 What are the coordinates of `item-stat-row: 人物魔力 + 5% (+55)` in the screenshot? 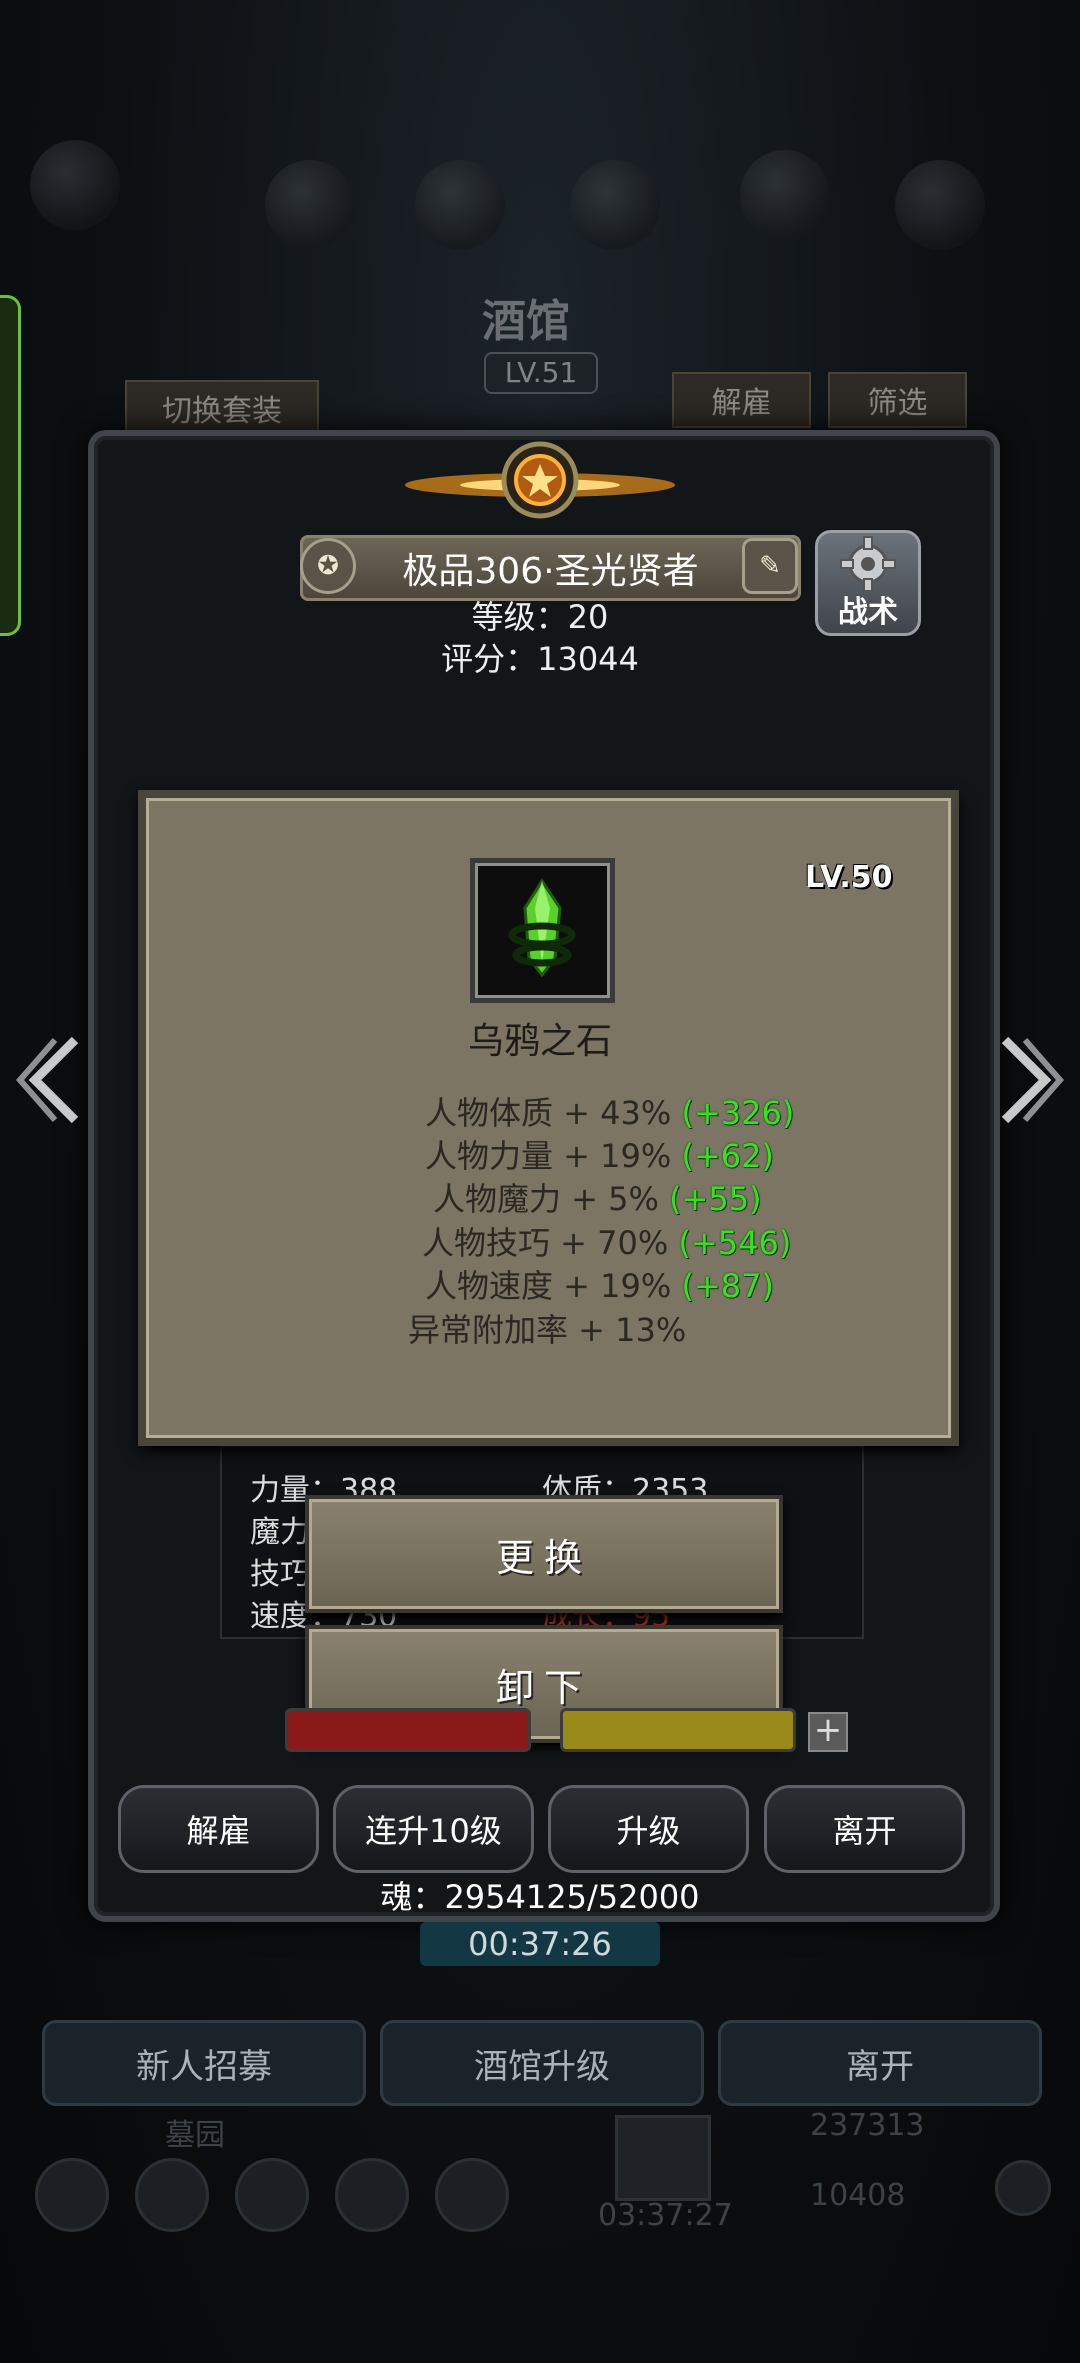 It's located at (597, 1197).